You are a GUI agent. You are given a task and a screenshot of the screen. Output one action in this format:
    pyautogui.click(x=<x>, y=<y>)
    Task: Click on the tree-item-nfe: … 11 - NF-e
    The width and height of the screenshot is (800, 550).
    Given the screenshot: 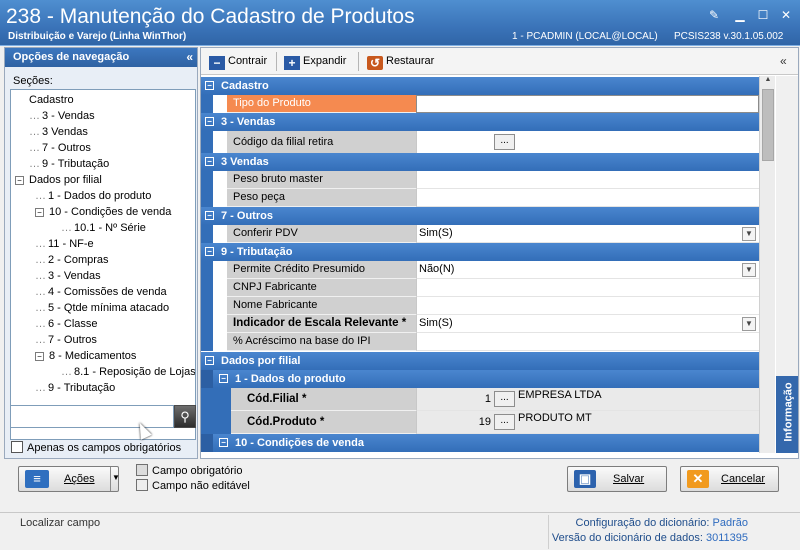 What is the action you would take?
    pyautogui.click(x=64, y=244)
    